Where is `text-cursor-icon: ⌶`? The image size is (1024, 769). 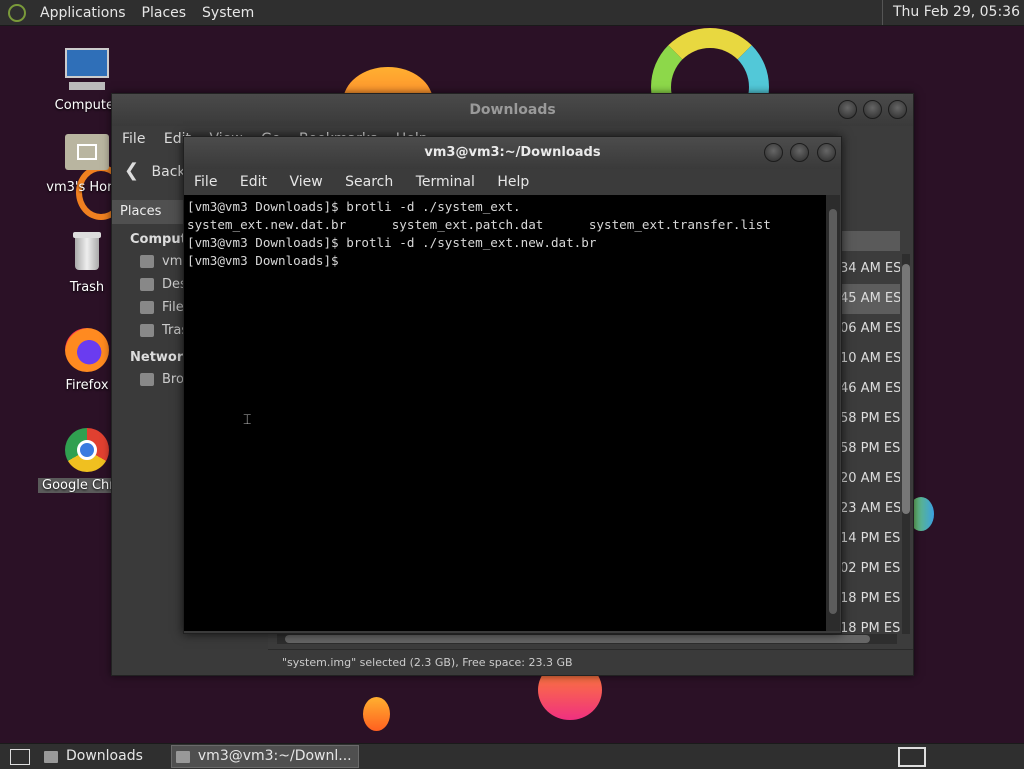 text-cursor-icon: ⌶ is located at coordinates (247, 420).